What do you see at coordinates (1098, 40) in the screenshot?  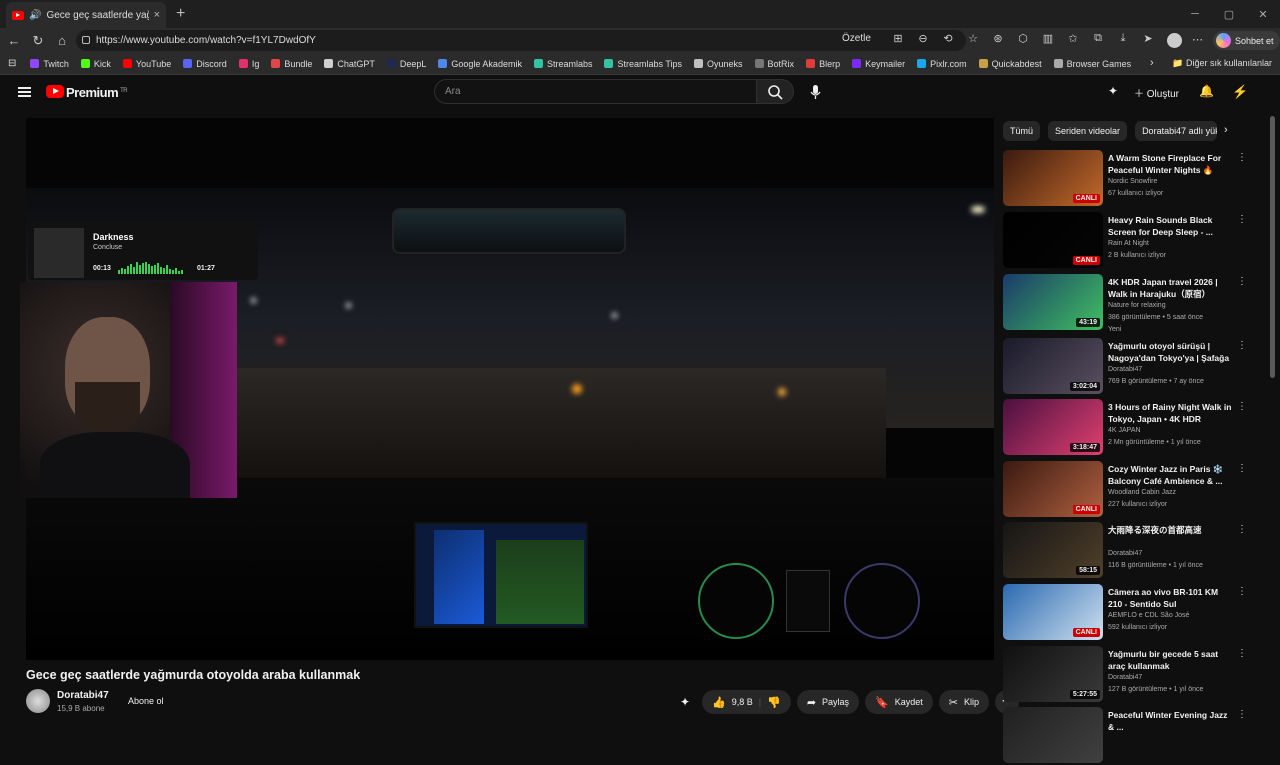 I see `collections-icon: ⧉` at bounding box center [1098, 40].